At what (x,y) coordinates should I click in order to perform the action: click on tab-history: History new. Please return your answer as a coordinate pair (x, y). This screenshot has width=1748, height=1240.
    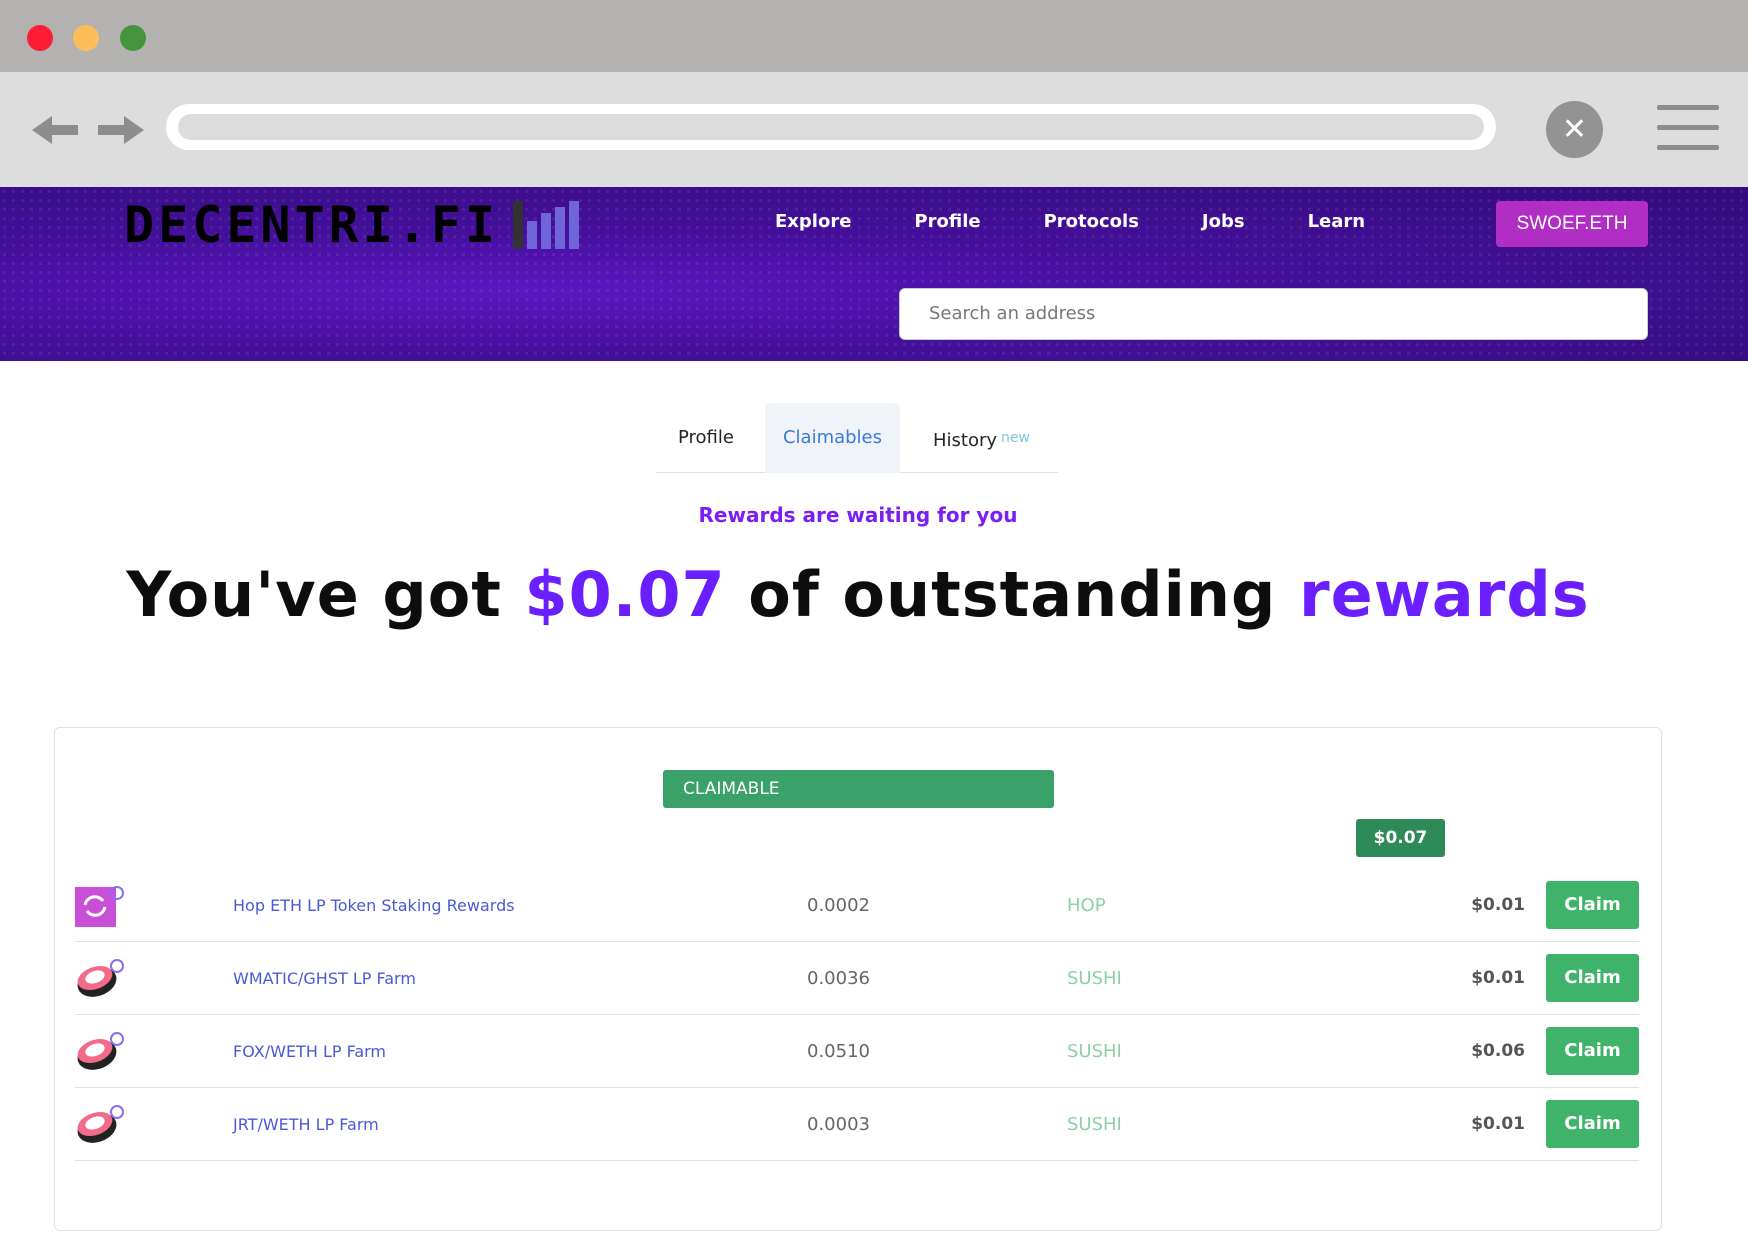
    Looking at the image, I should click on (981, 438).